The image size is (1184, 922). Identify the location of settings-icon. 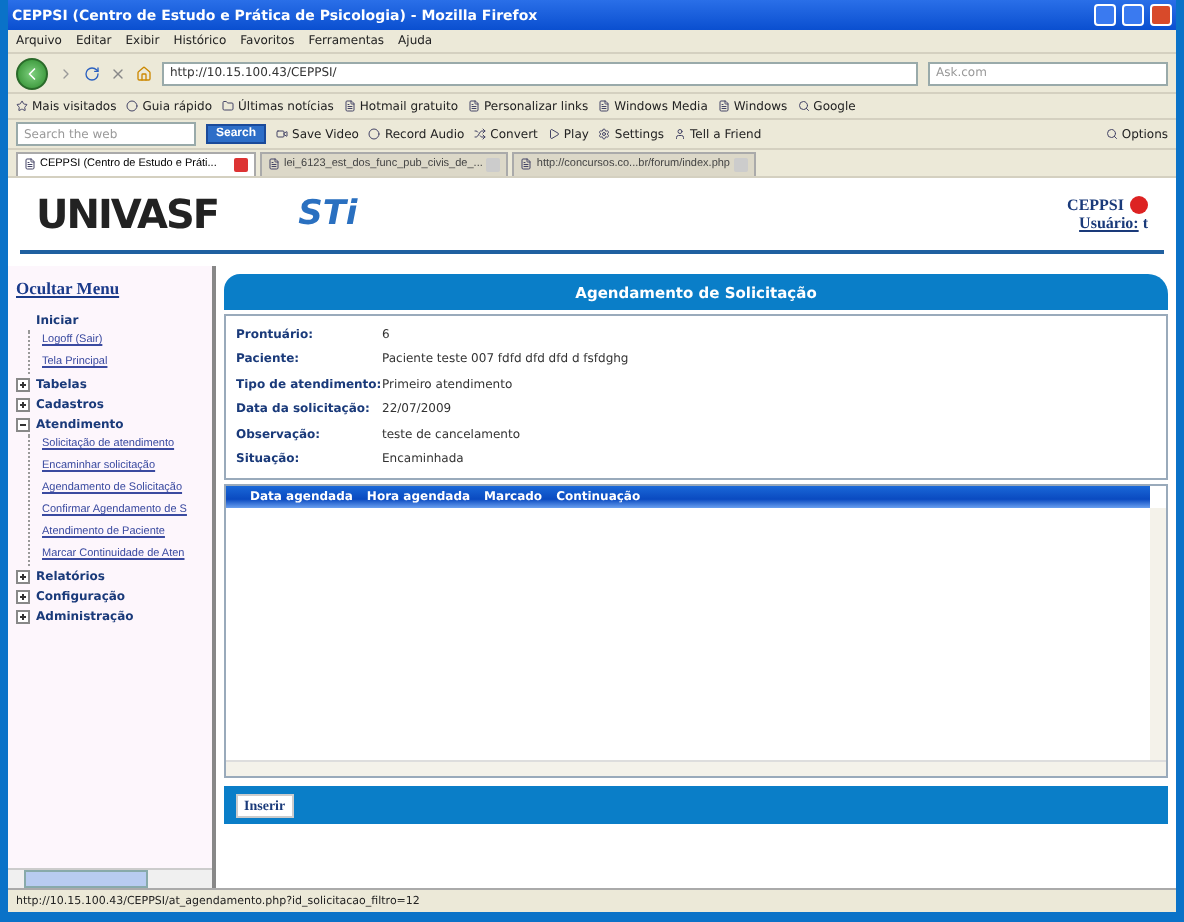
(604, 134).